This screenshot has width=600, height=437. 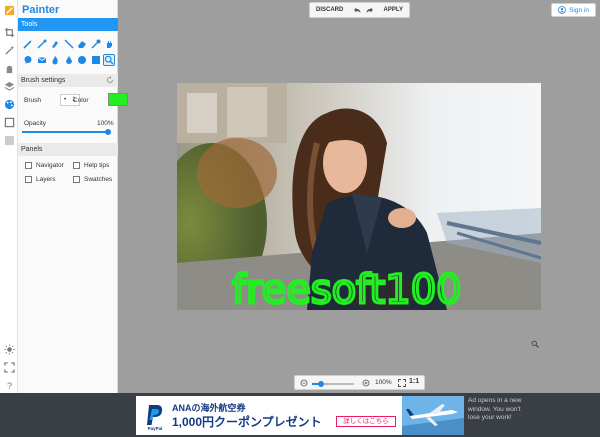 What do you see at coordinates (329, 10) in the screenshot?
I see `discard-button: DISCARD` at bounding box center [329, 10].